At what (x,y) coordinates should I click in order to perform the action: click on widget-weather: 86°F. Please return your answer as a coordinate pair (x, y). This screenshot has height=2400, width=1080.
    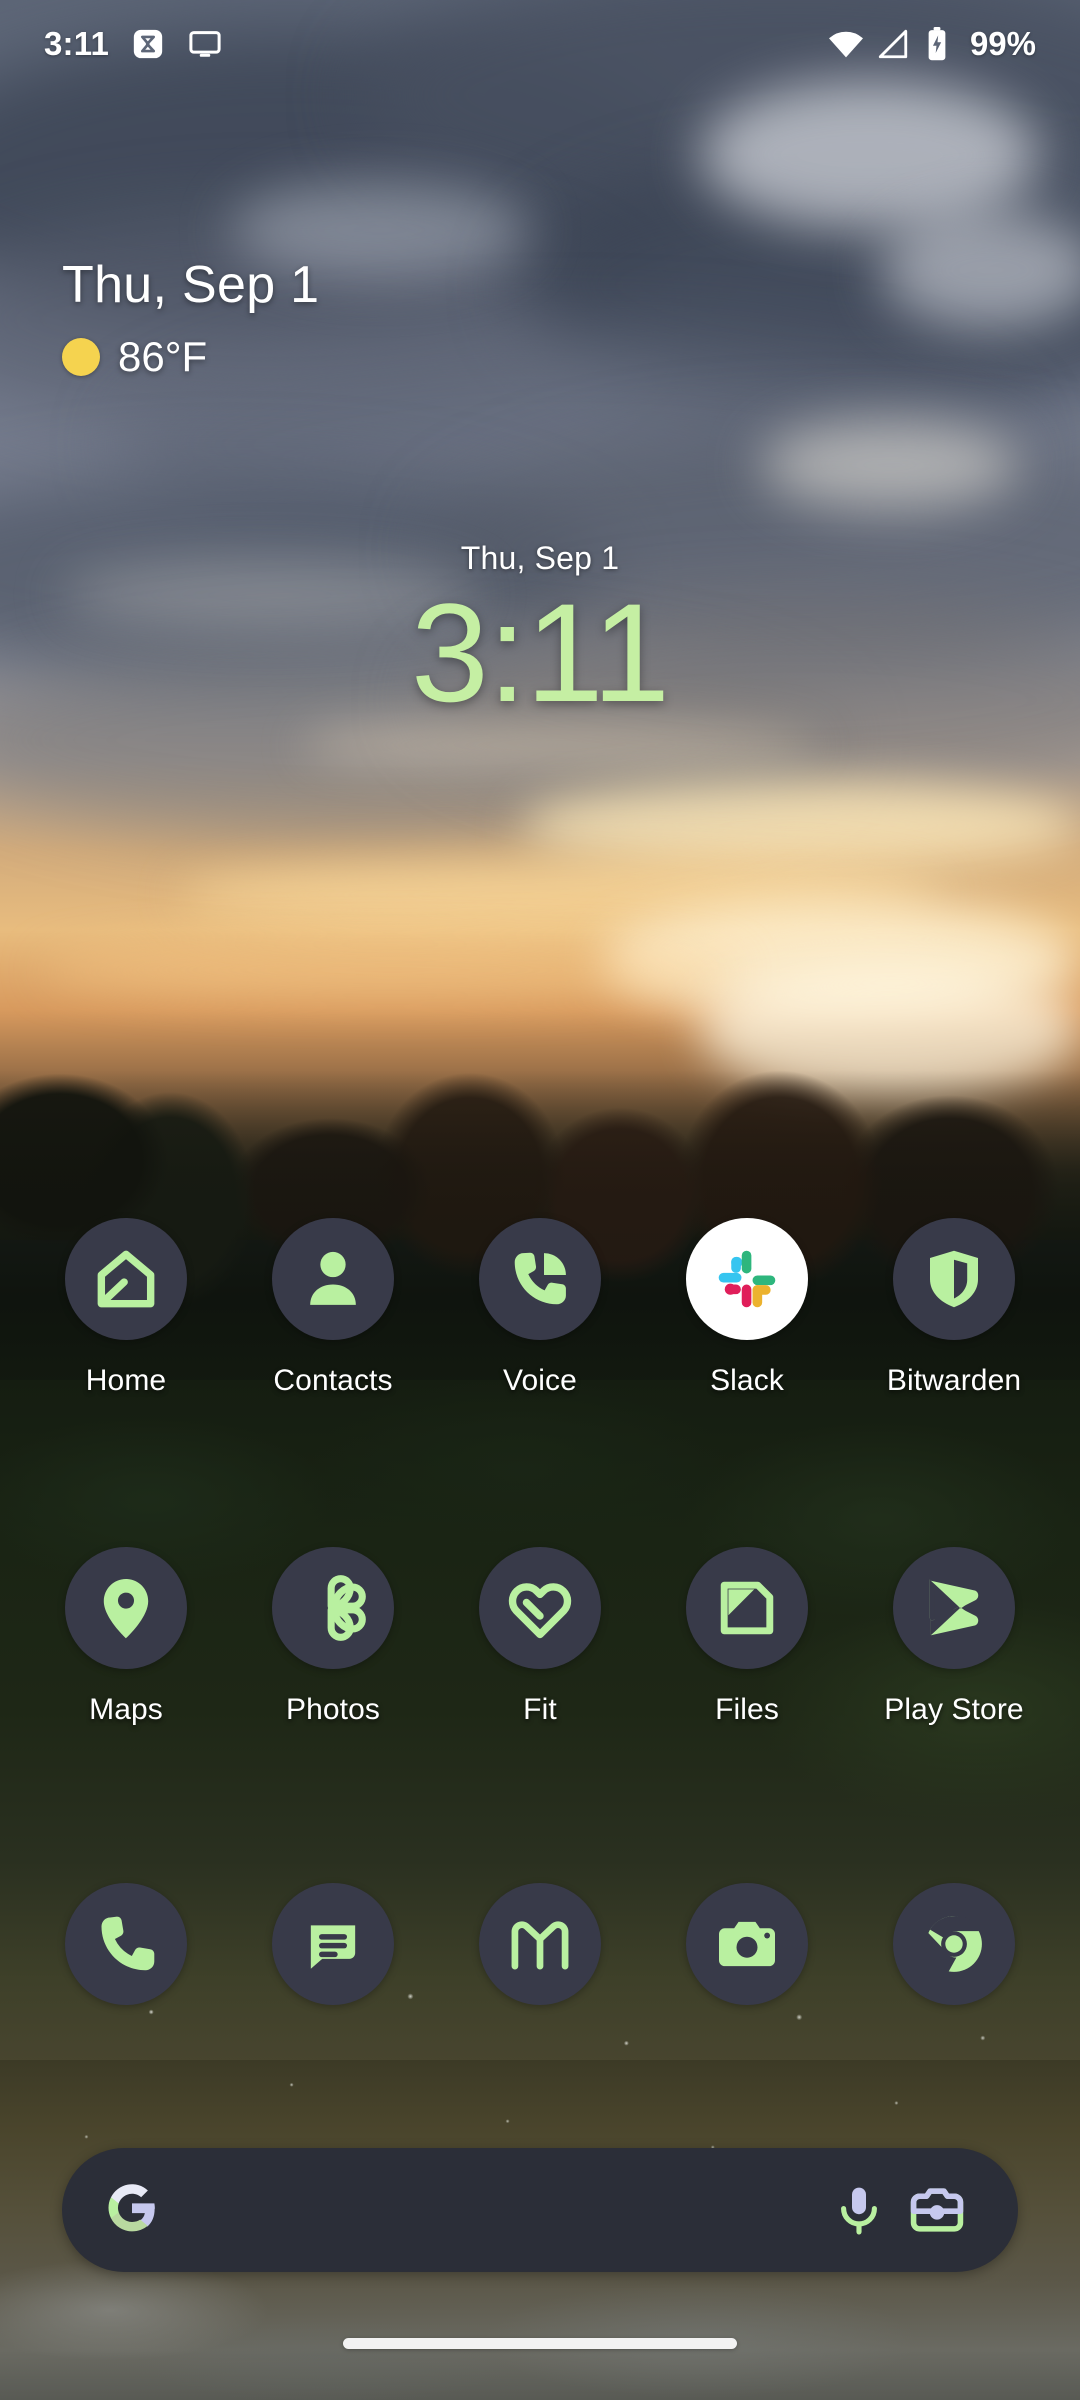
    Looking at the image, I should click on (190, 357).